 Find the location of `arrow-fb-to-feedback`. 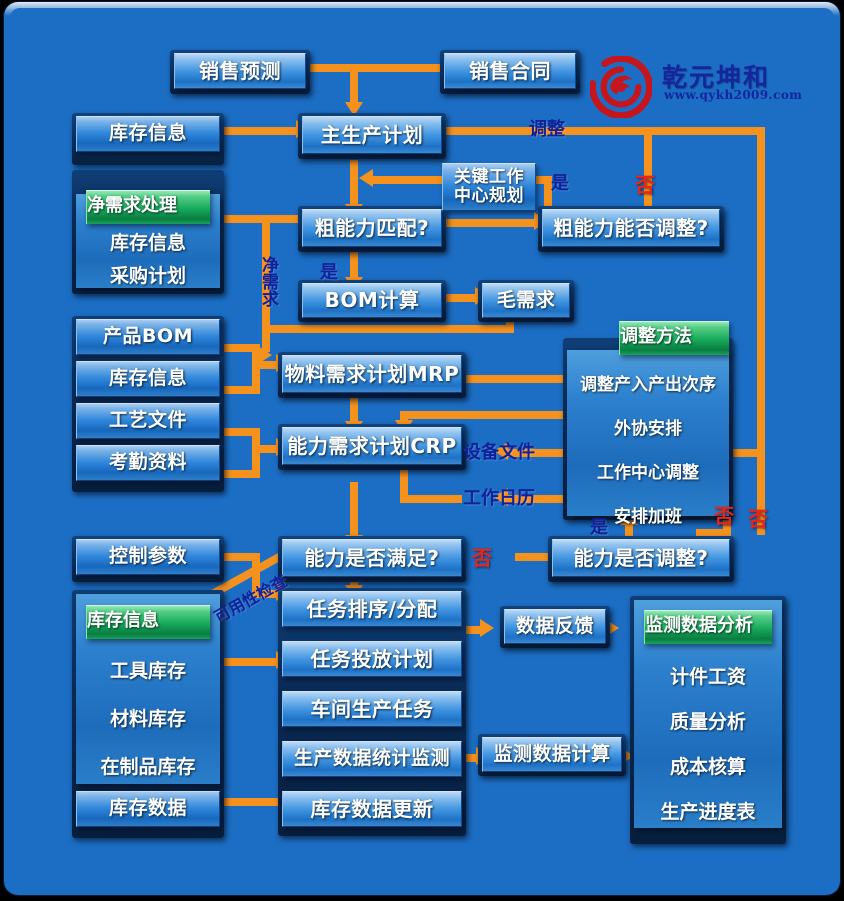

arrow-fb-to-feedback is located at coordinates (487, 628).